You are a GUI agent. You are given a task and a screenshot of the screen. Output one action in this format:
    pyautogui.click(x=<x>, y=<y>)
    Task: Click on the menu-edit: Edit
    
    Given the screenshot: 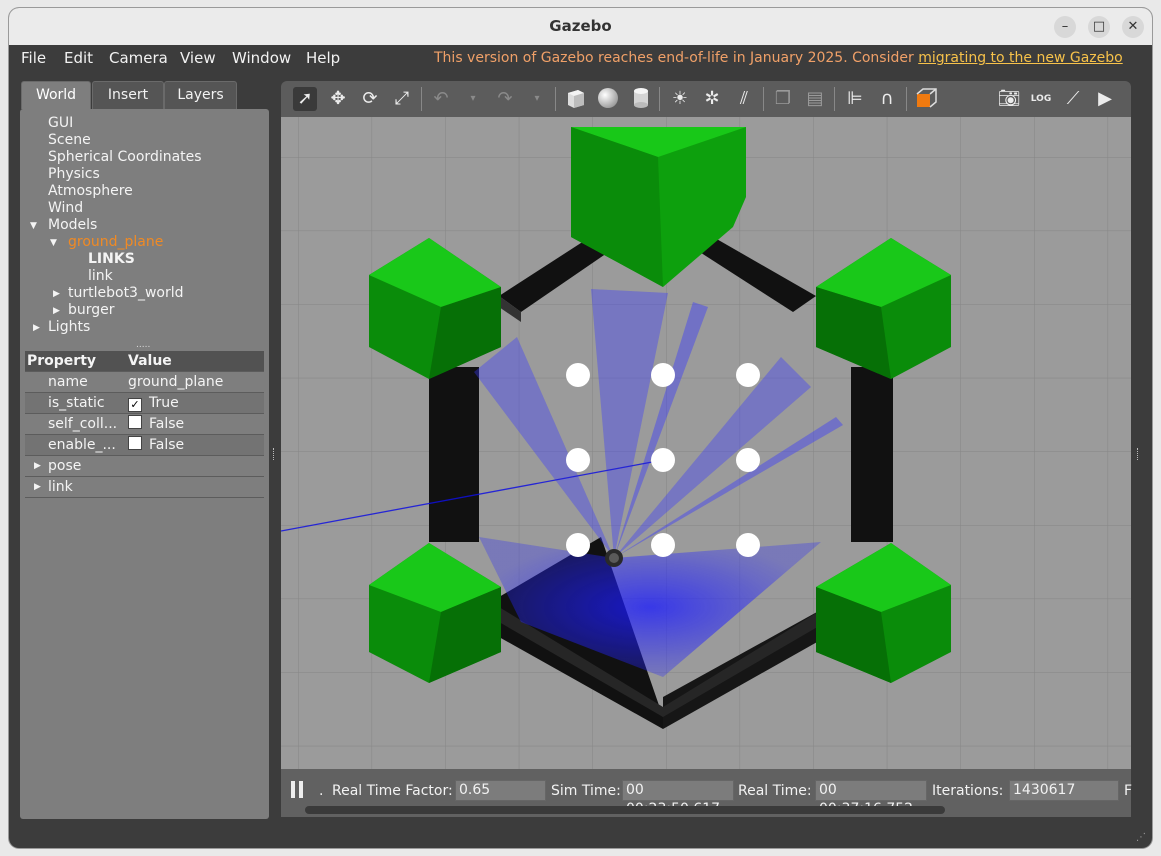 What is the action you would take?
    pyautogui.click(x=78, y=58)
    